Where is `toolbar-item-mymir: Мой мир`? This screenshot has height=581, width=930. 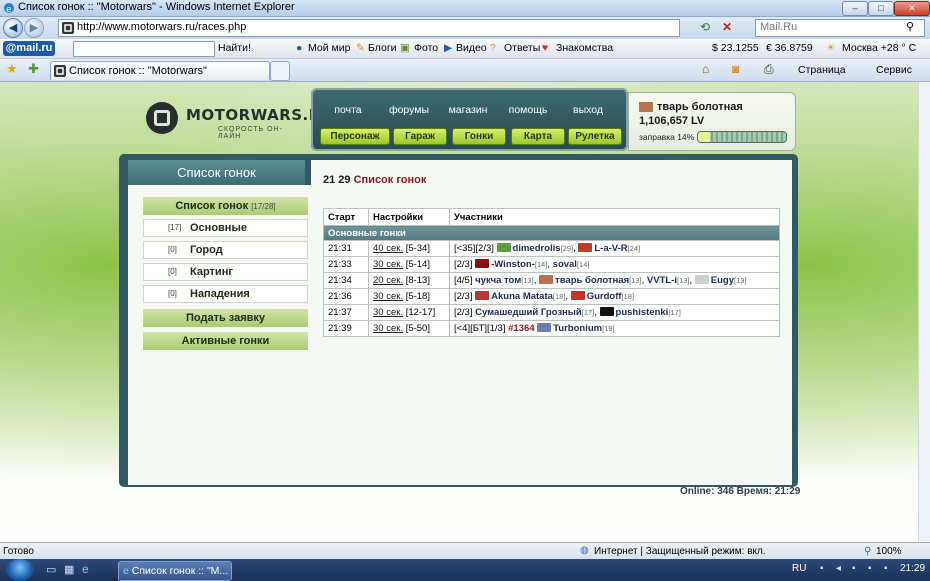 toolbar-item-mymir: Мой мир is located at coordinates (329, 48).